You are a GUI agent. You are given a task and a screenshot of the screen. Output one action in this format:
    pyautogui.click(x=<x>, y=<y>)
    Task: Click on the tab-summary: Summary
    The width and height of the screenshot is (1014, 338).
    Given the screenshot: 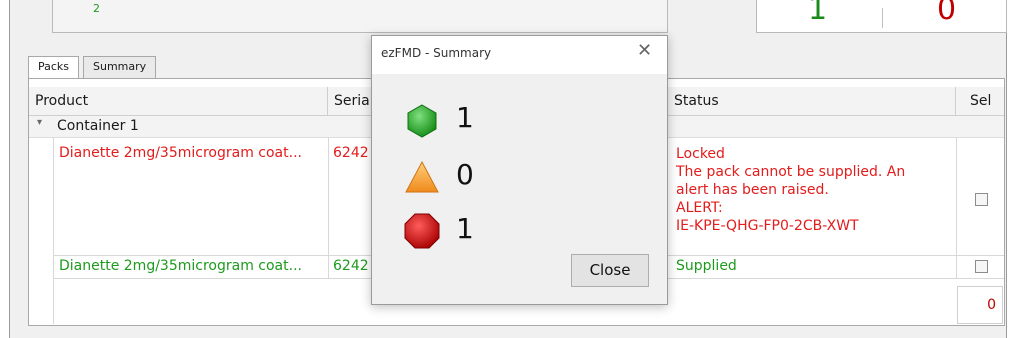 What is the action you would take?
    pyautogui.click(x=120, y=67)
    